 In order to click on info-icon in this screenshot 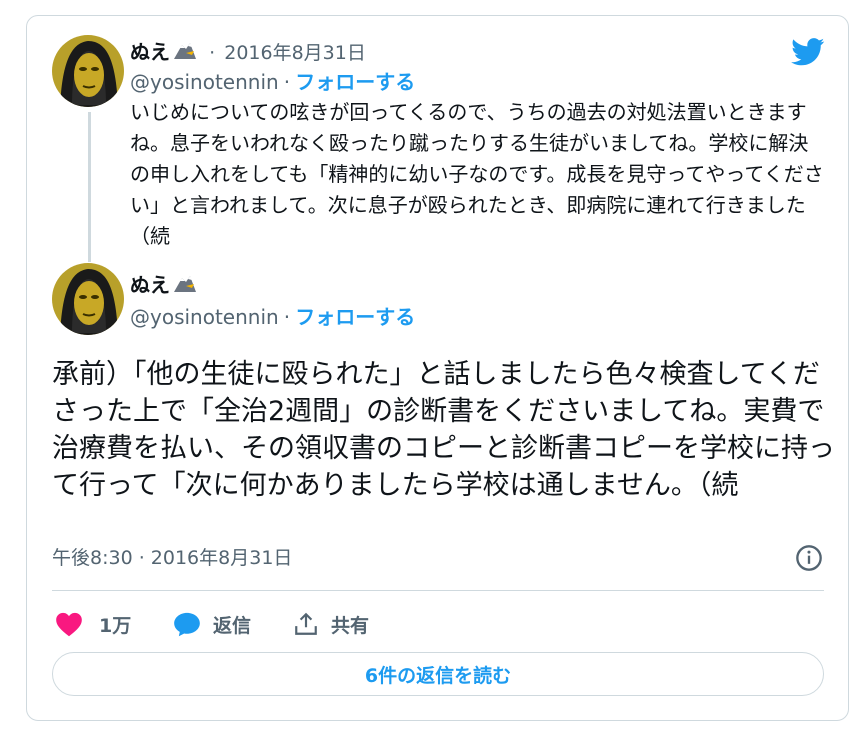, I will do `click(809, 558)`.